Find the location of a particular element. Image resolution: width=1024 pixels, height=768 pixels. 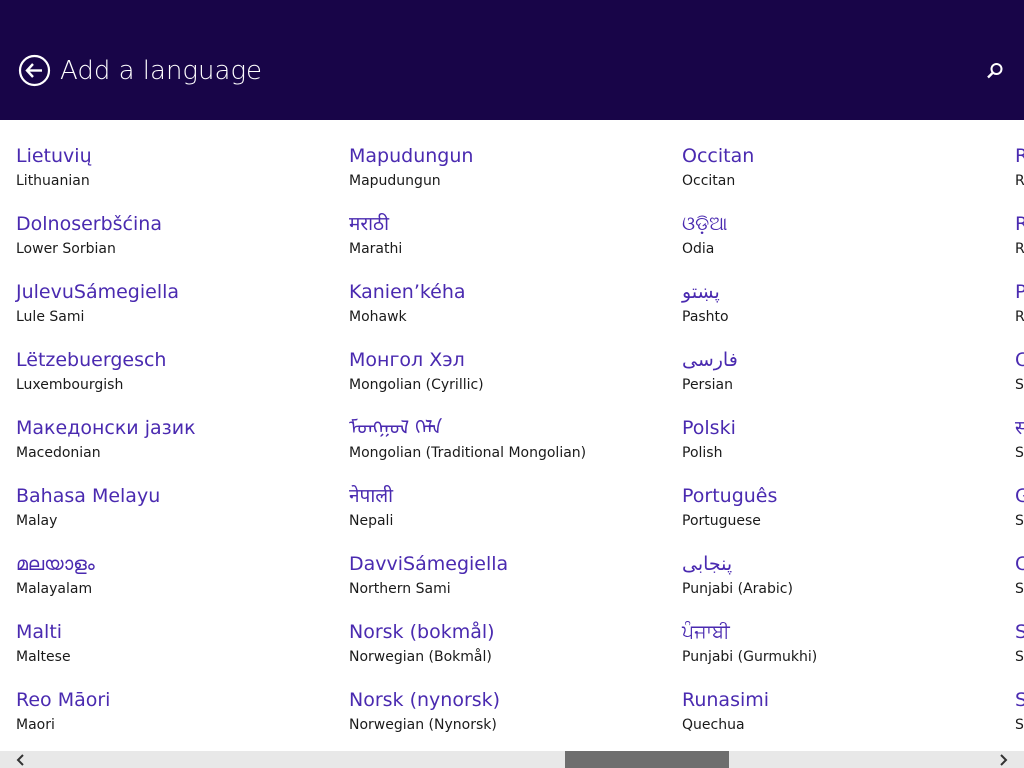

scroll-thumb is located at coordinates (647, 759).